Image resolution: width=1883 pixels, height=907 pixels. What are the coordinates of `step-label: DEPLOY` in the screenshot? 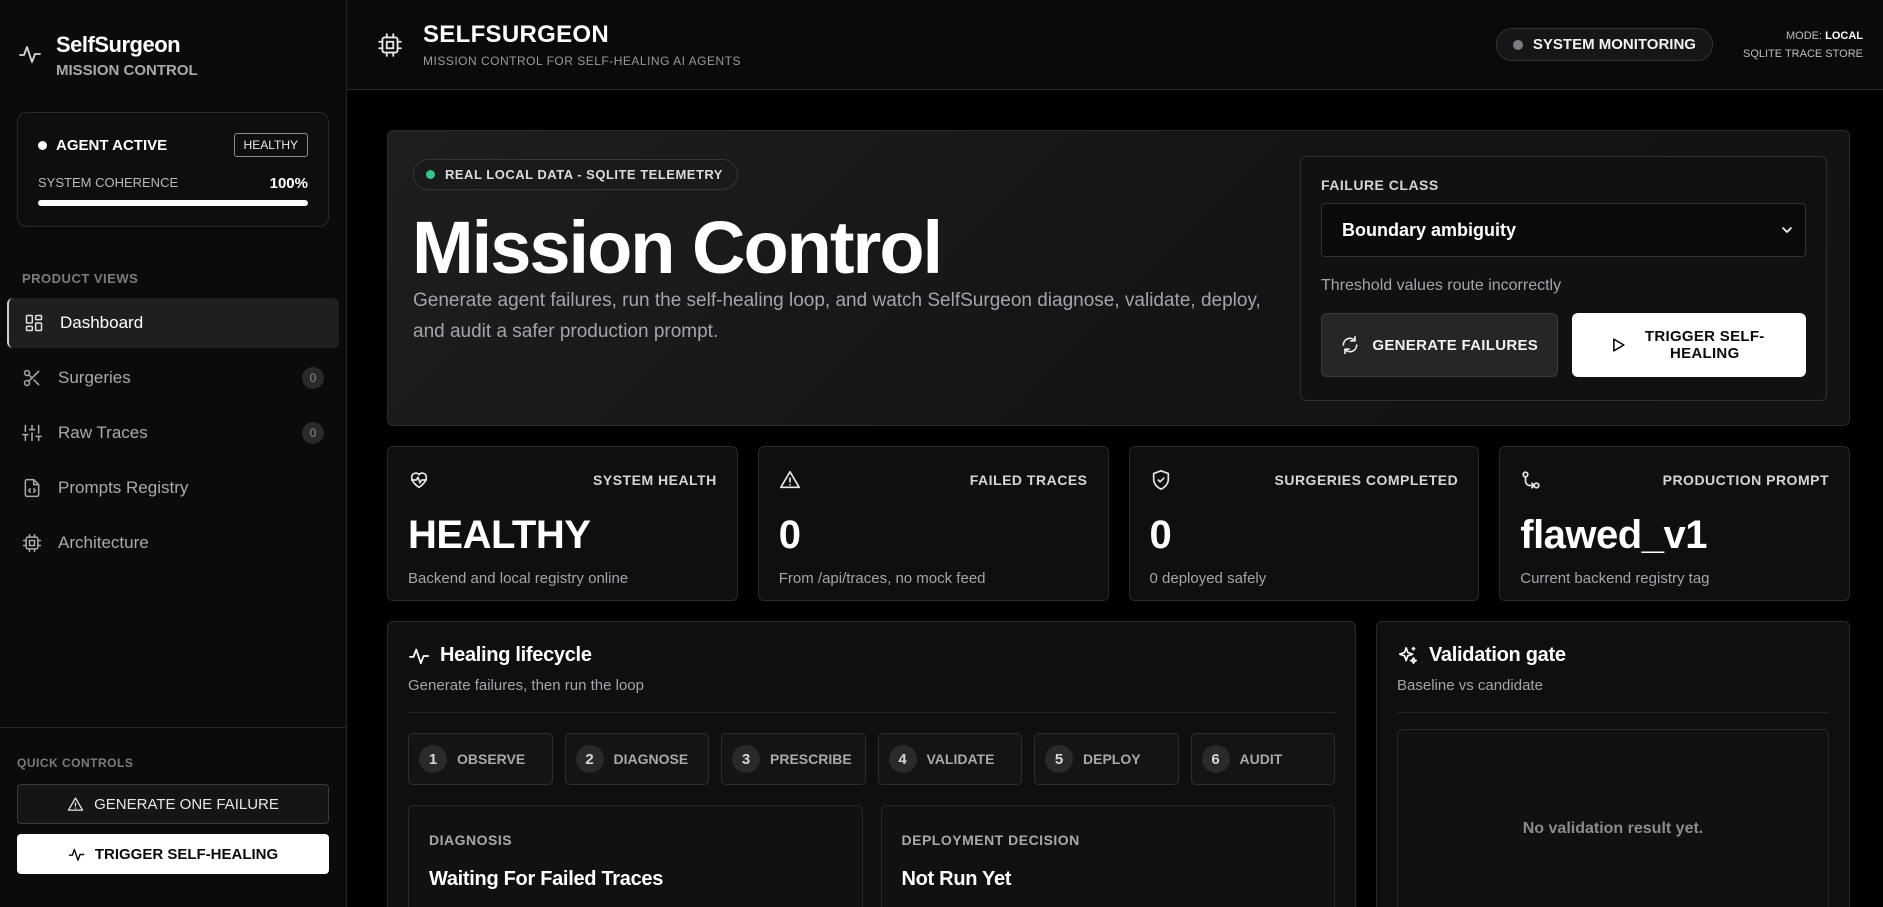 It's located at (1112, 759).